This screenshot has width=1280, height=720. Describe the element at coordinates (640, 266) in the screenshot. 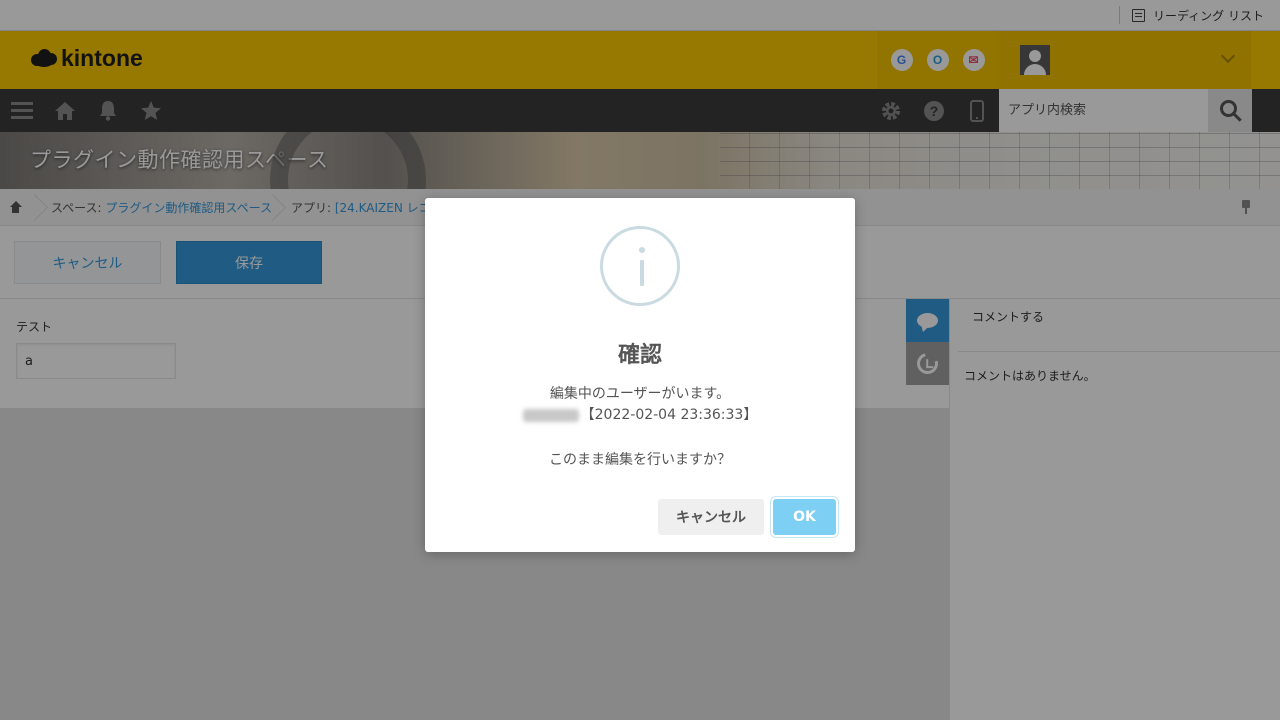

I see `info-icon` at that location.